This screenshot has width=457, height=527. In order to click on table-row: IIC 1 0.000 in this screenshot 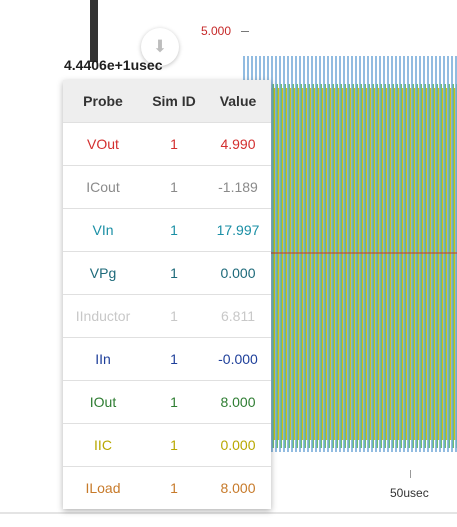, I will do `click(167, 445)`.